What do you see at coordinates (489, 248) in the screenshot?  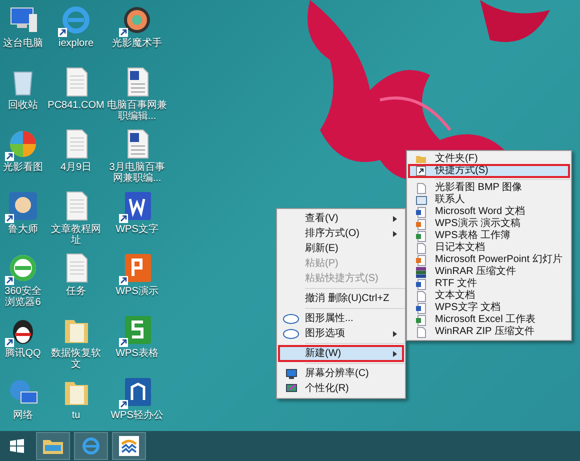 I see `menu-item: 日记本文档` at bounding box center [489, 248].